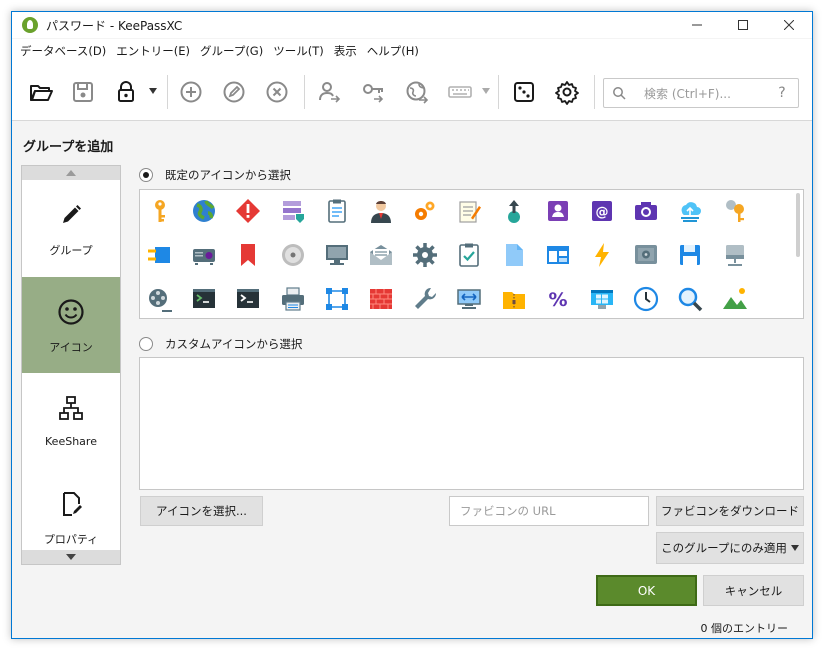 This screenshot has height=650, width=826. What do you see at coordinates (425, 211) in the screenshot?
I see `gears-icon` at bounding box center [425, 211].